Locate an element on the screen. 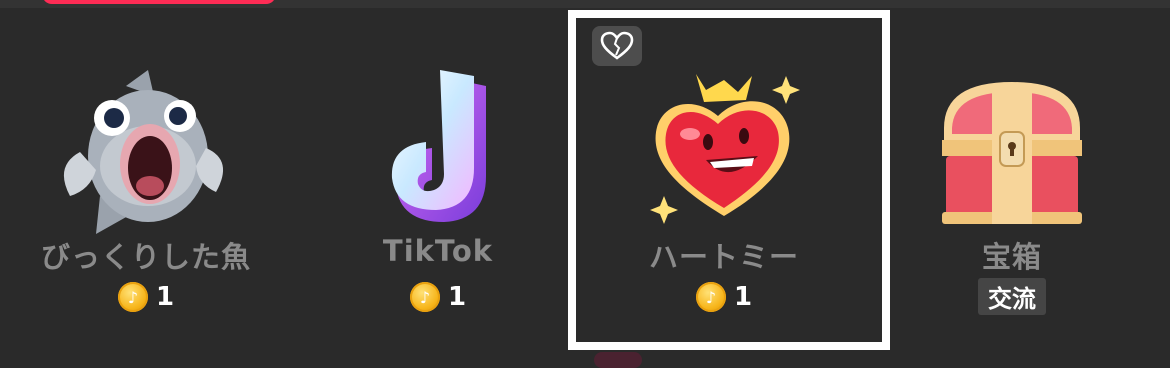 The height and width of the screenshot is (368, 1170). heart-outline-icon is located at coordinates (617, 46).